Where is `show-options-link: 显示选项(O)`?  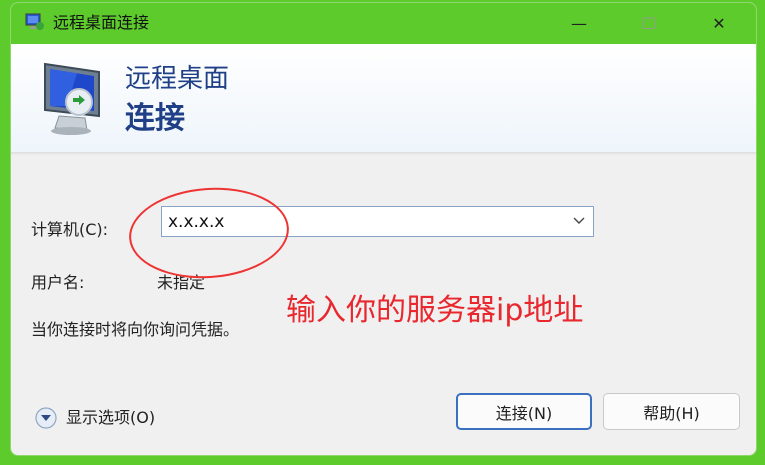
show-options-link: 显示选项(O) is located at coordinates (110, 418).